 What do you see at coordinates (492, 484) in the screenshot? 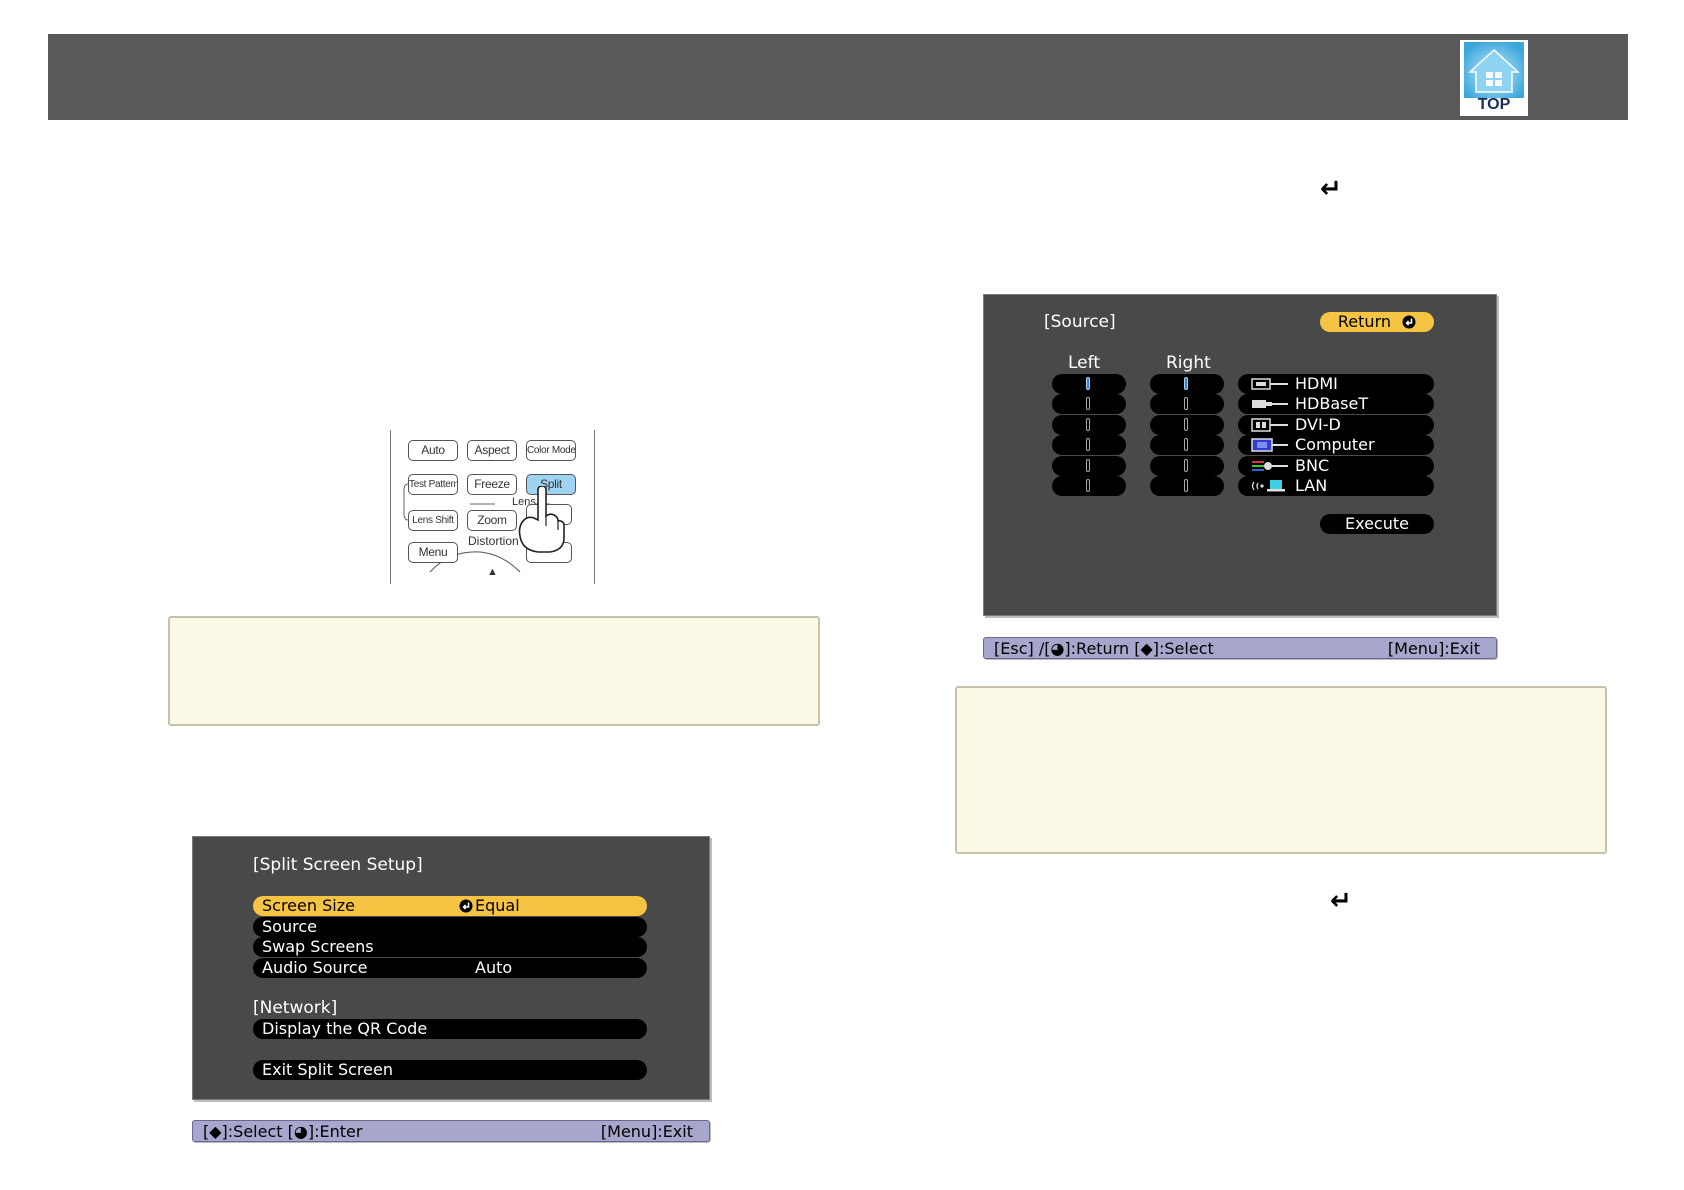
I see `freeze-button: Freeze` at bounding box center [492, 484].